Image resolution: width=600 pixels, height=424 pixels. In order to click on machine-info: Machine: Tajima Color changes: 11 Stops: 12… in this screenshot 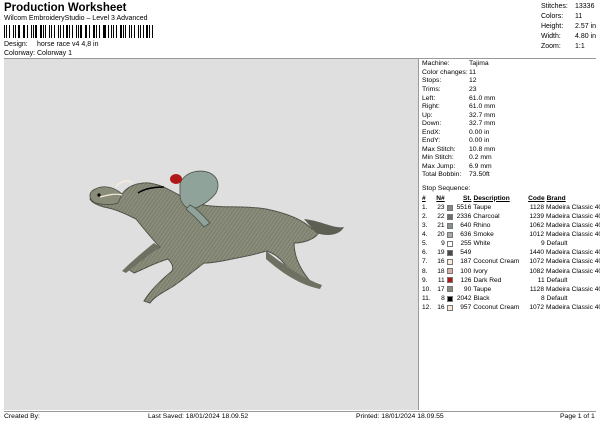, I will do `click(509, 120)`.